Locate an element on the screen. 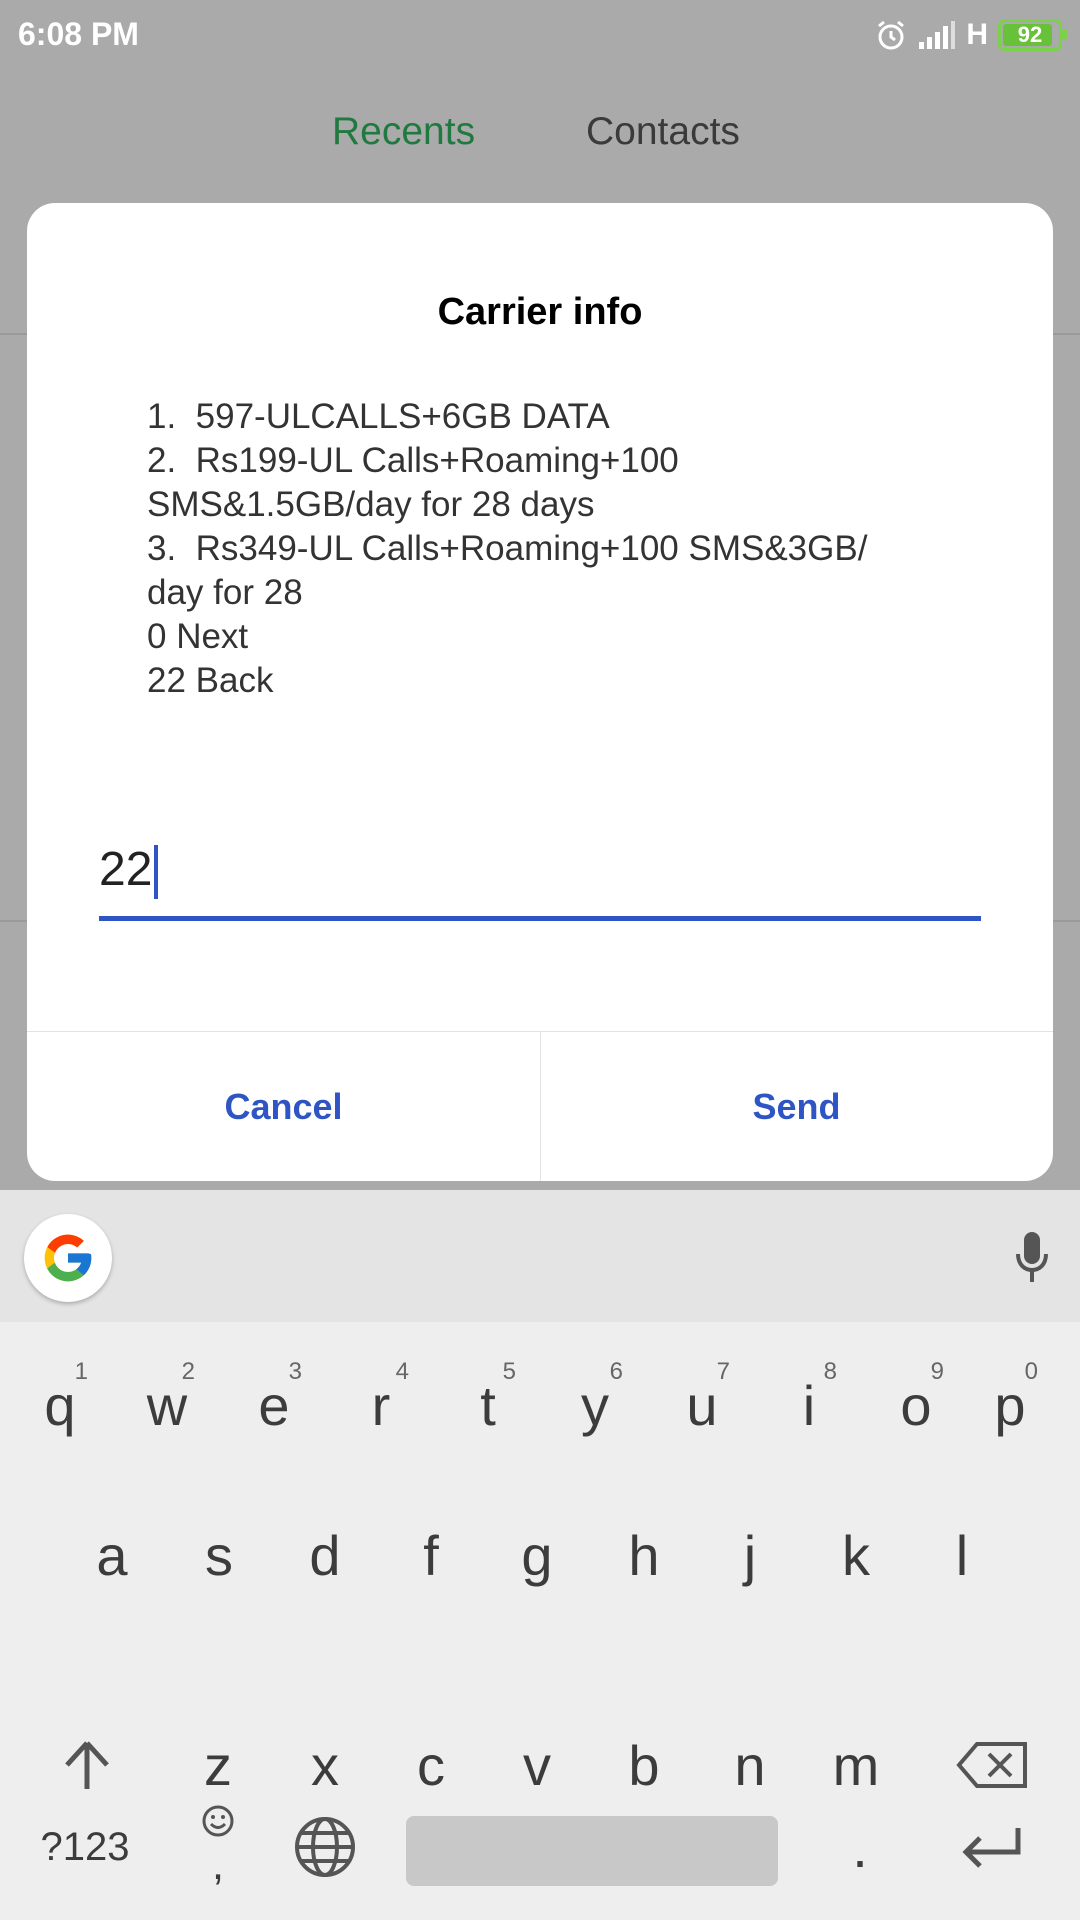 The width and height of the screenshot is (1080, 1920). key-hint: 4 is located at coordinates (402, 1371).